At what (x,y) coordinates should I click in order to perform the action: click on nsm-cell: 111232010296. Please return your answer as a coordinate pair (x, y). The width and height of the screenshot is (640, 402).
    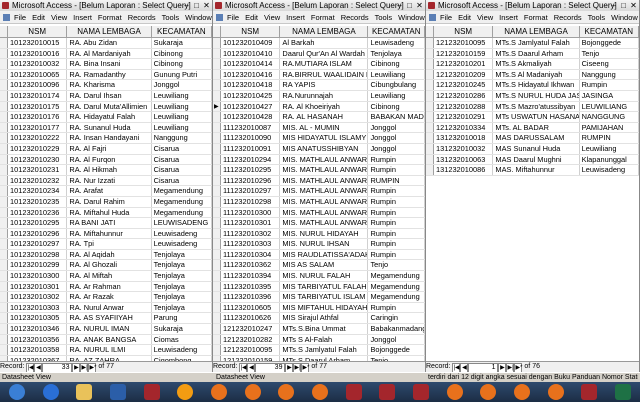
    Looking at the image, I should click on (251, 180).